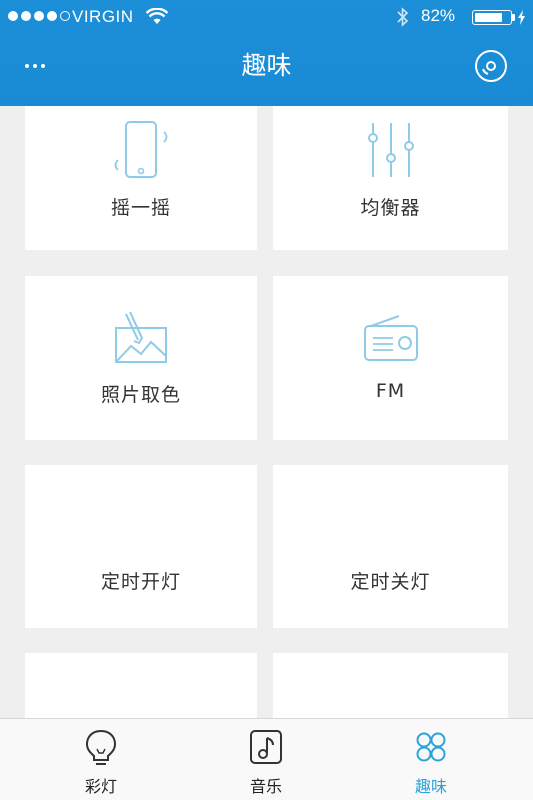  What do you see at coordinates (430, 786) in the screenshot?
I see `tab-label: 趣味` at bounding box center [430, 786].